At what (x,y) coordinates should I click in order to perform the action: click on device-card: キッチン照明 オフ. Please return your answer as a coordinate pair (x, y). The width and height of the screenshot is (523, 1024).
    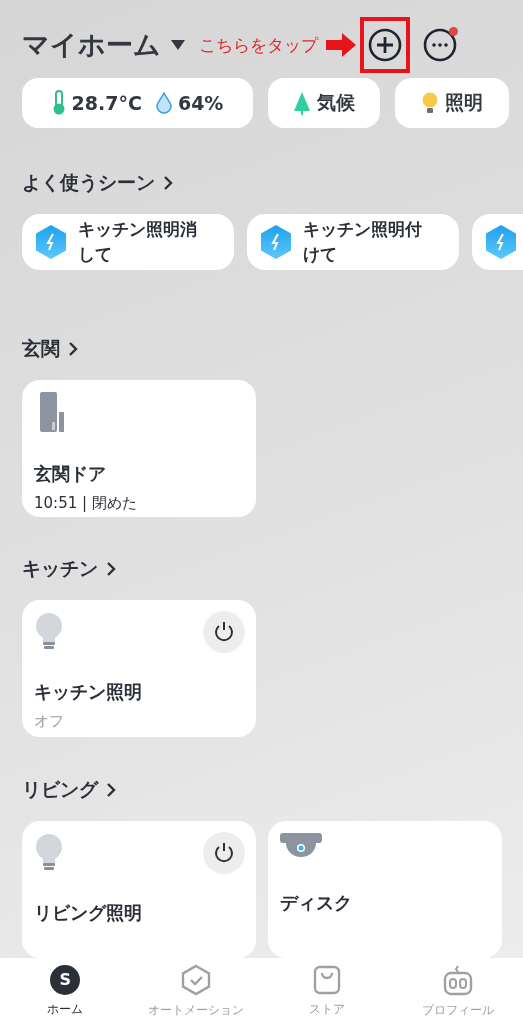
    Looking at the image, I should click on (139, 669).